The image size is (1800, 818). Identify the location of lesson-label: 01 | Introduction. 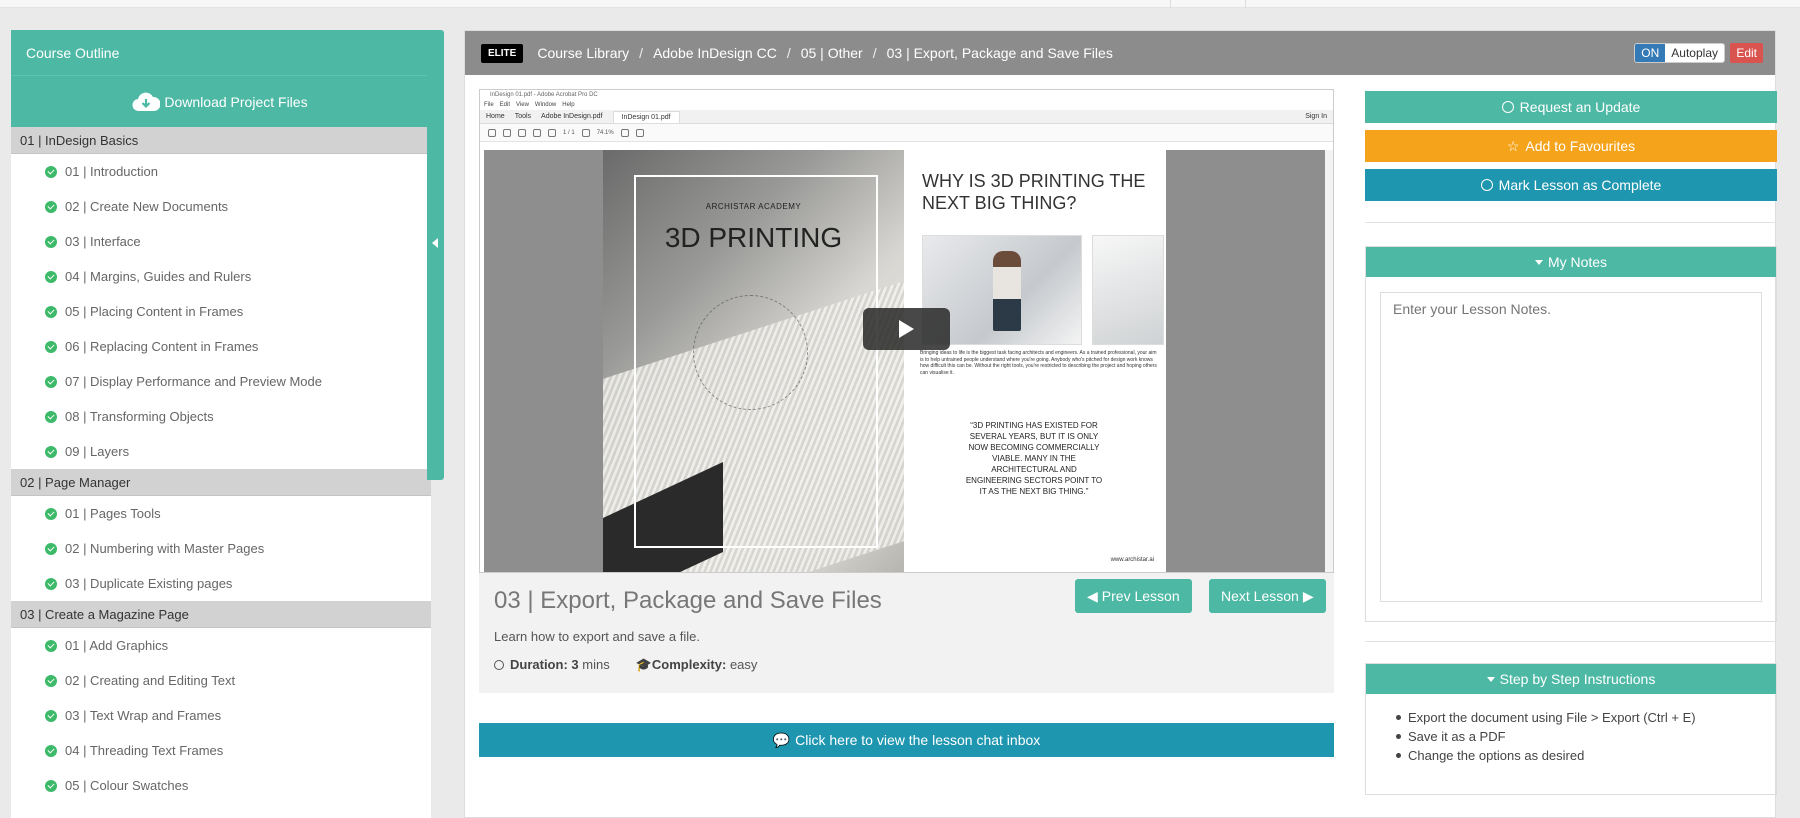
(111, 171).